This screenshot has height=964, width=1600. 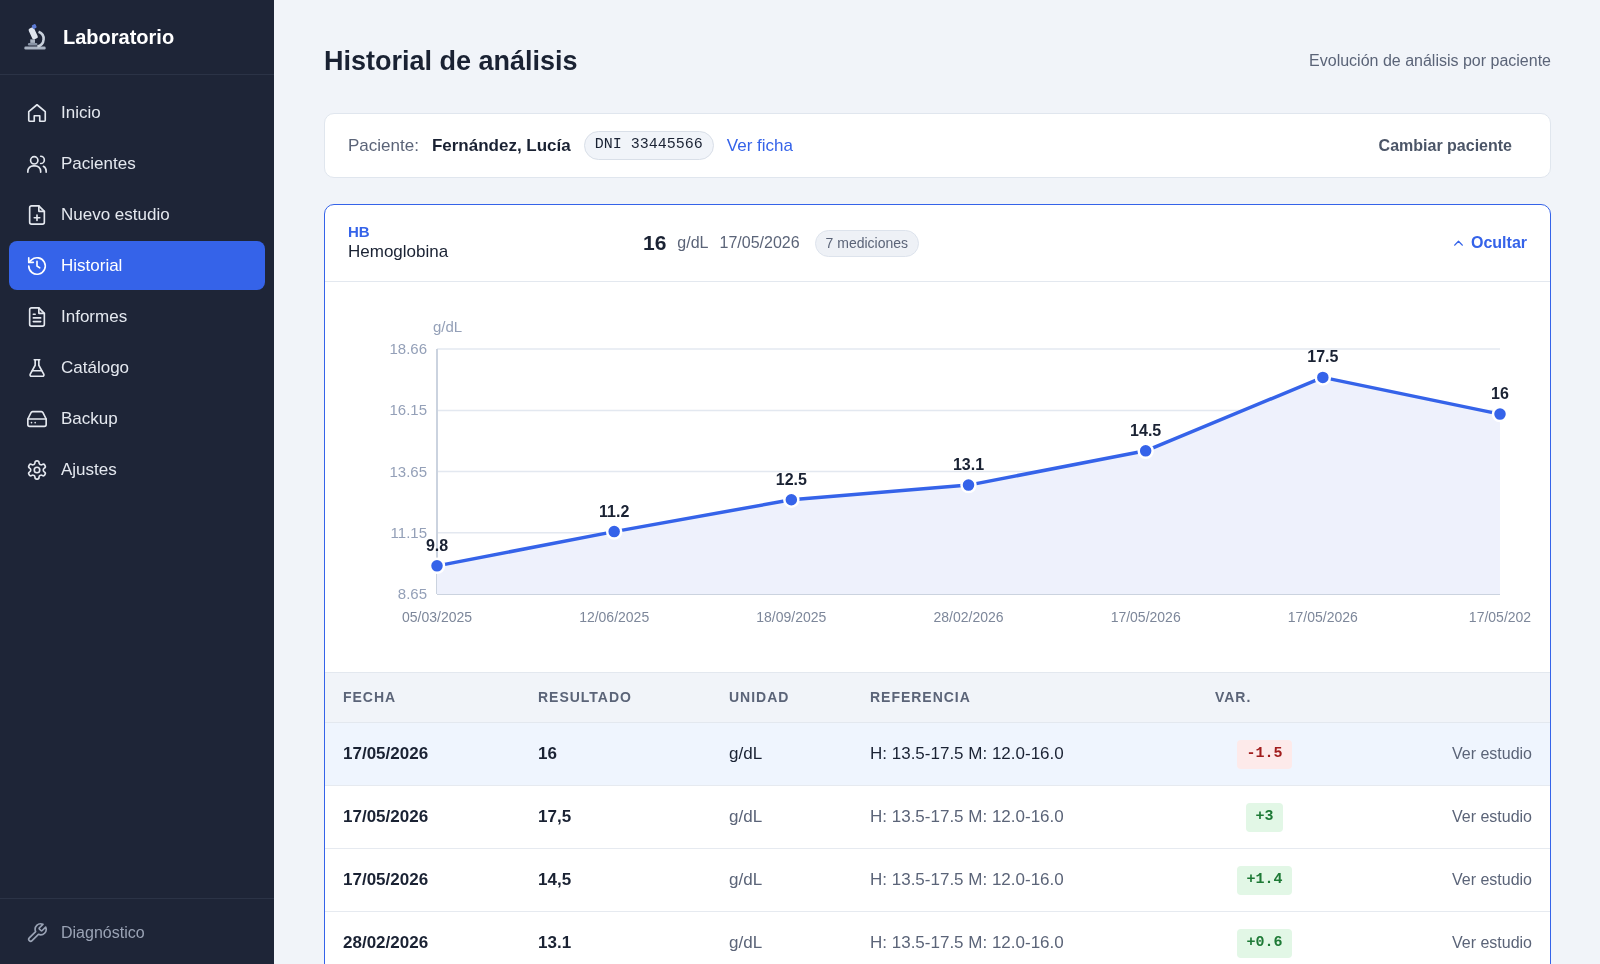 What do you see at coordinates (137, 112) in the screenshot?
I see `nav-item: Inicio` at bounding box center [137, 112].